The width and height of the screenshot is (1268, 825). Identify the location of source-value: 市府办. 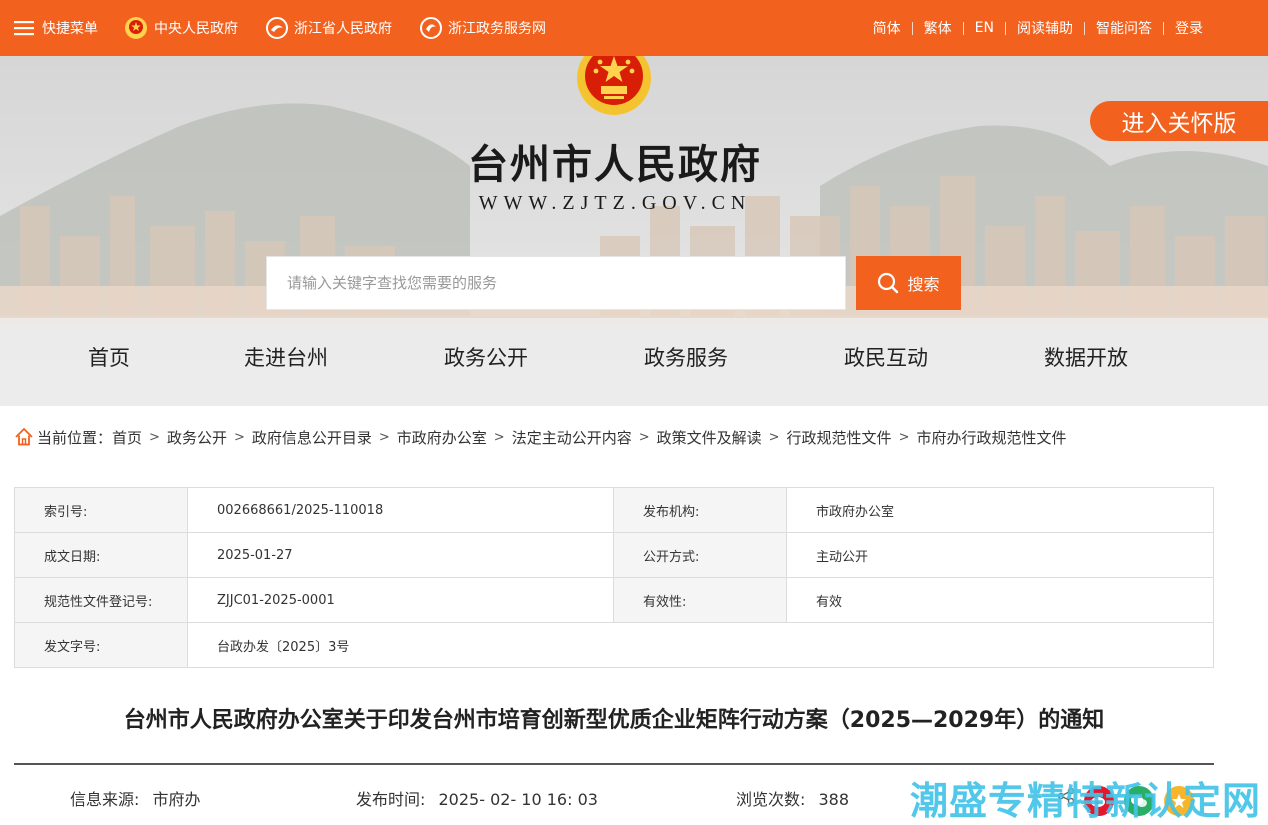
(176, 799).